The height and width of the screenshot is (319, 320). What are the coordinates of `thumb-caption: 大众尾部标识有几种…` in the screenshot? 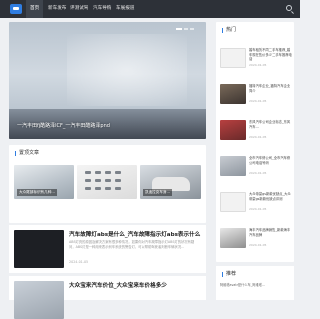 It's located at (37, 192).